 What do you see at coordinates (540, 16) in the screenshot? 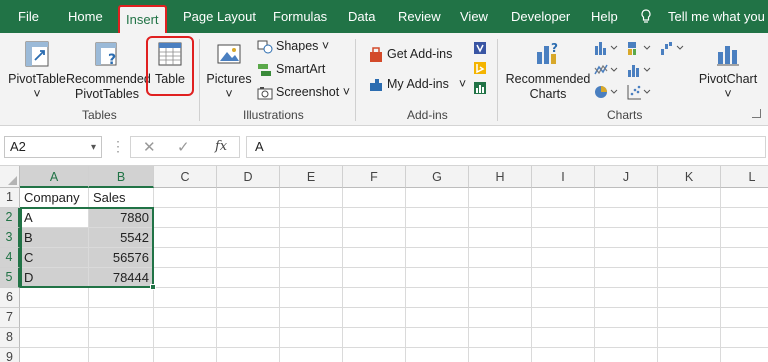
I see `tab-developer: Developer` at bounding box center [540, 16].